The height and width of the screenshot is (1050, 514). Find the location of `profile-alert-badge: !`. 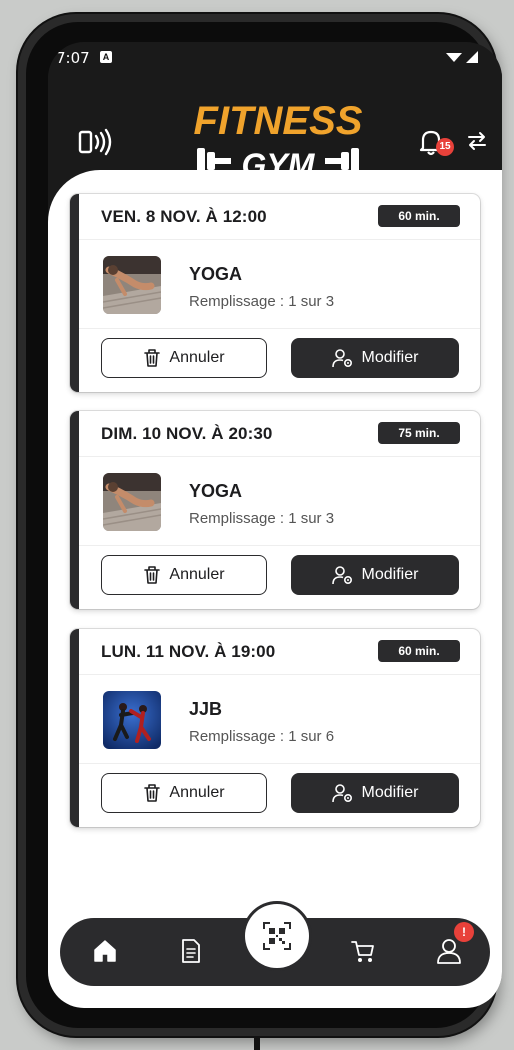

profile-alert-badge: ! is located at coordinates (464, 932).